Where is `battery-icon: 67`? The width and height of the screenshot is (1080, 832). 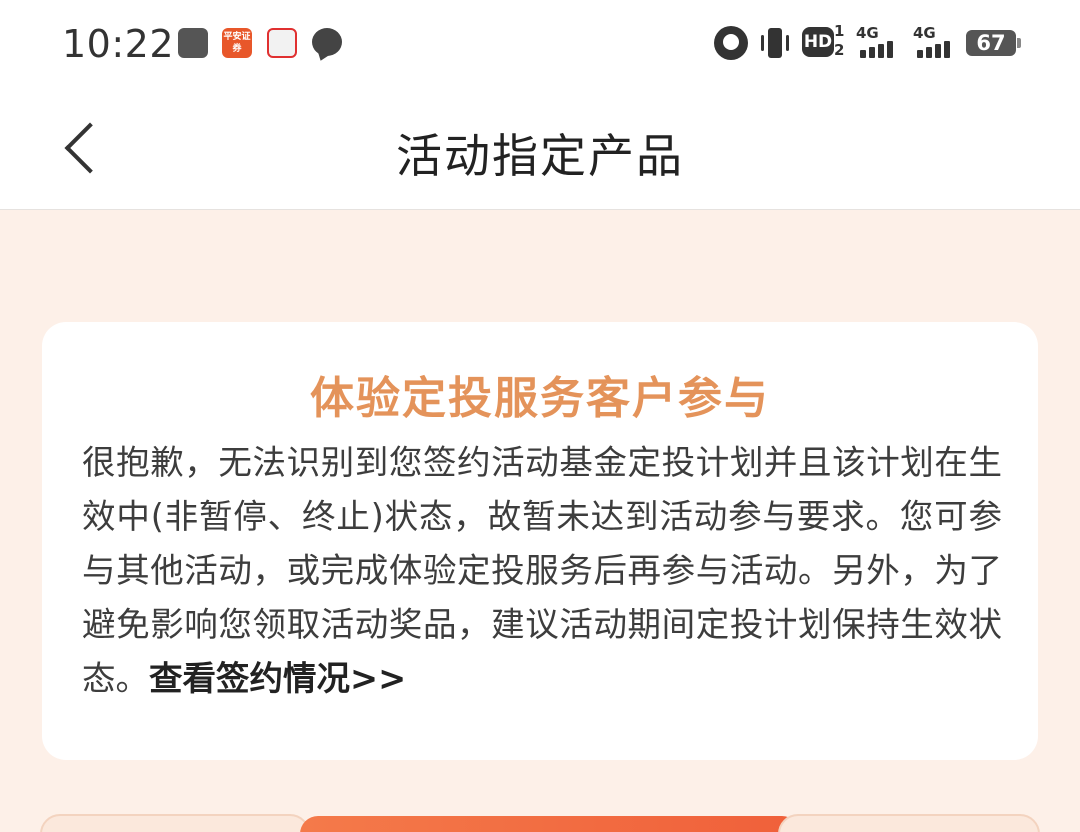
battery-icon: 67 is located at coordinates (993, 43).